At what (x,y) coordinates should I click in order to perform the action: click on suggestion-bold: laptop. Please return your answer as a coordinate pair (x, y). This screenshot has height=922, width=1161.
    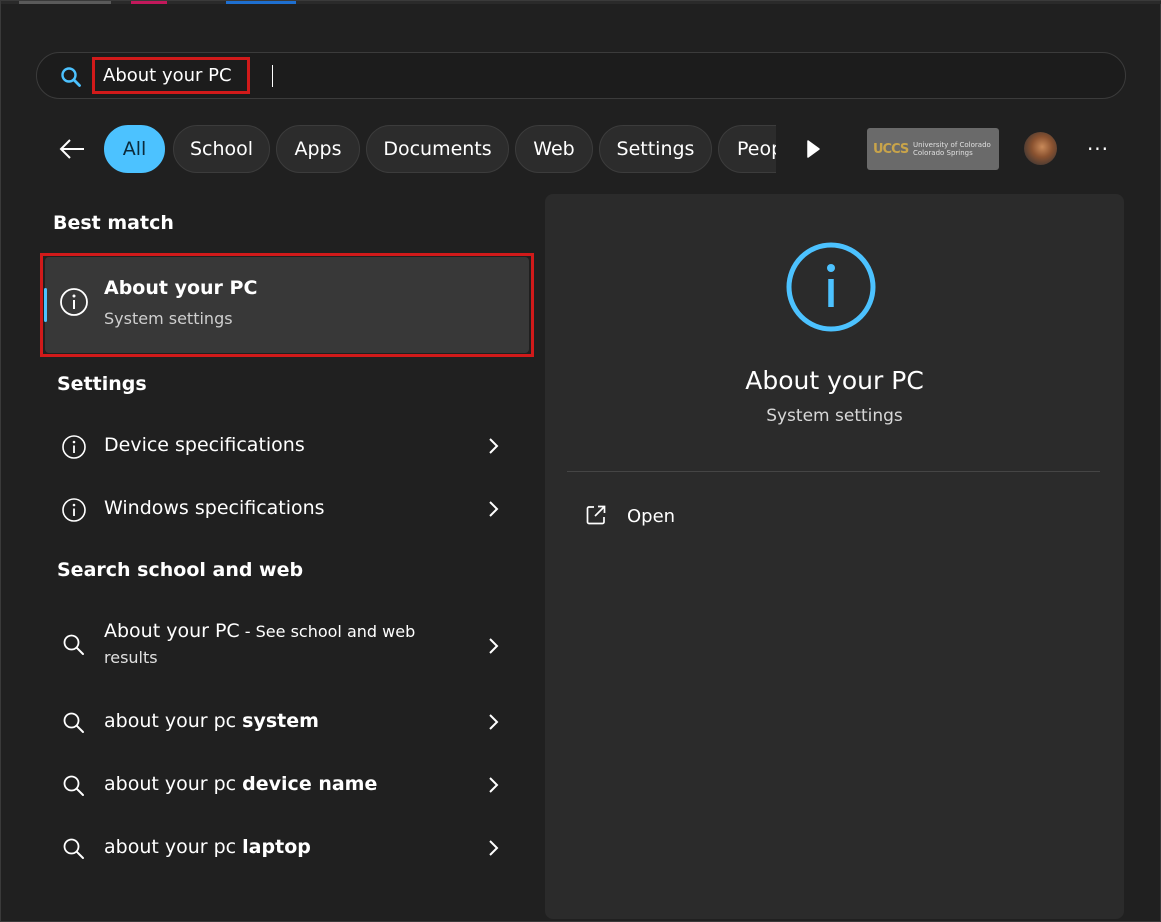
    Looking at the image, I should click on (276, 847).